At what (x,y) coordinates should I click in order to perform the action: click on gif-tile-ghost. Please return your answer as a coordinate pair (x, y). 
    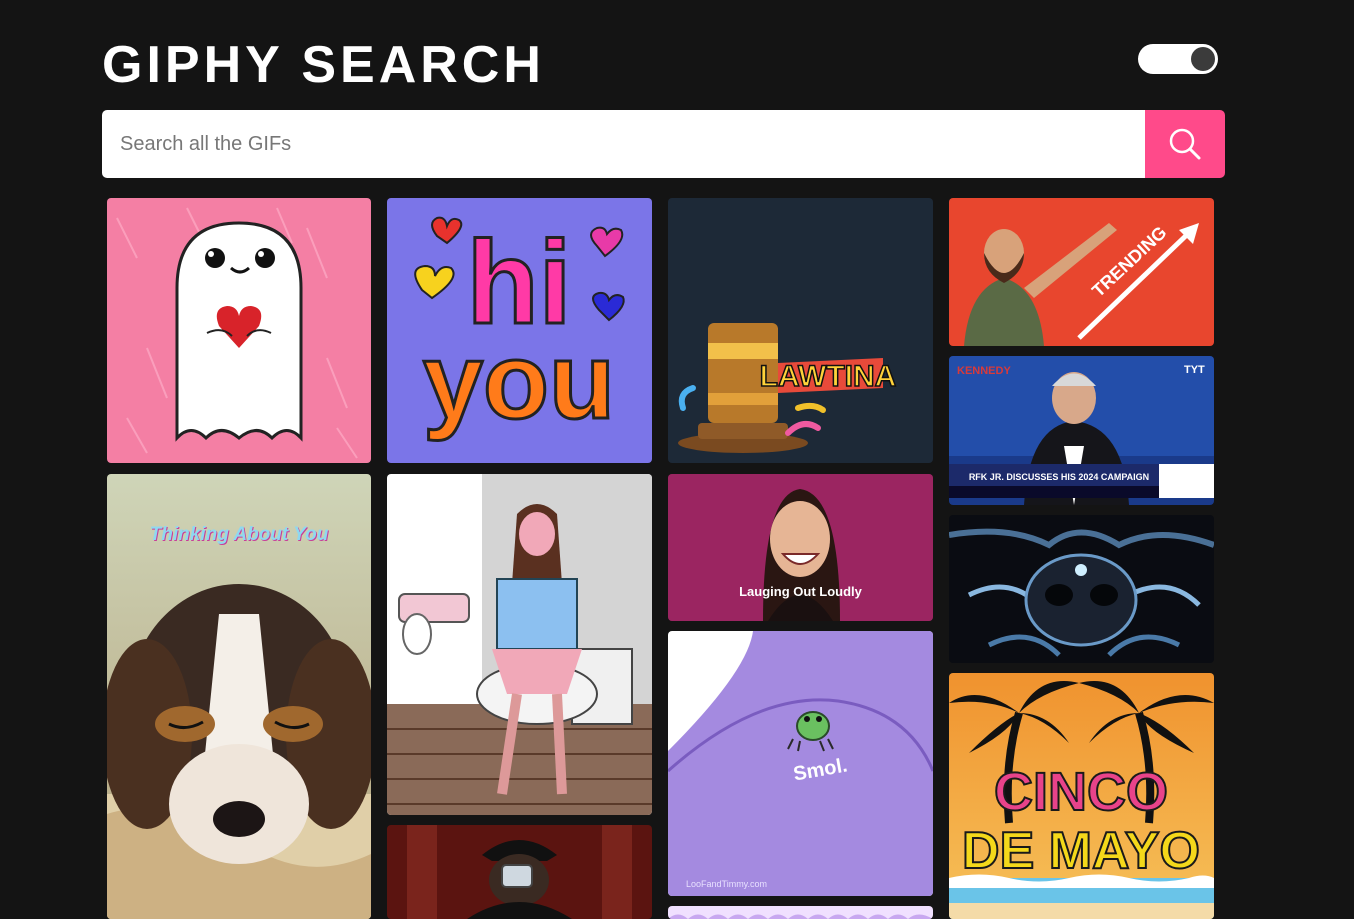
    Looking at the image, I should click on (239, 330).